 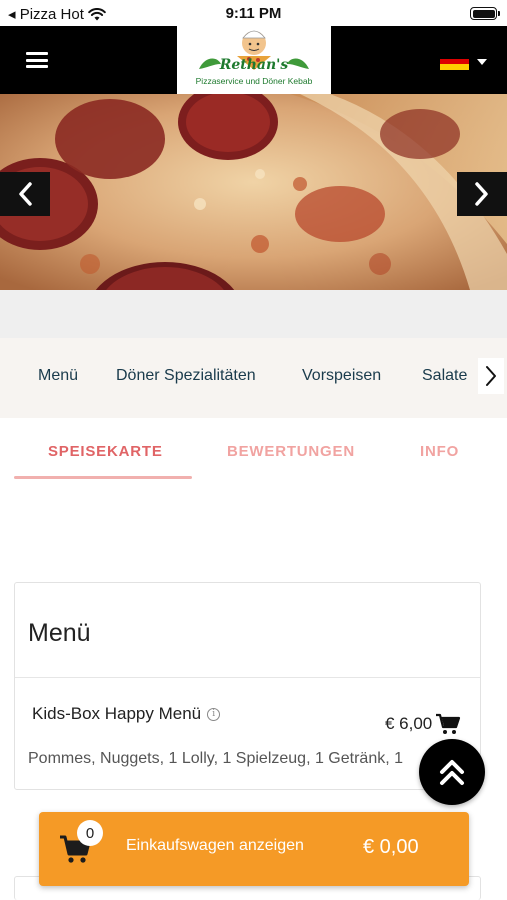 I want to click on menu-item-name: Kids-Box Happy Menü i, so click(x=126, y=714).